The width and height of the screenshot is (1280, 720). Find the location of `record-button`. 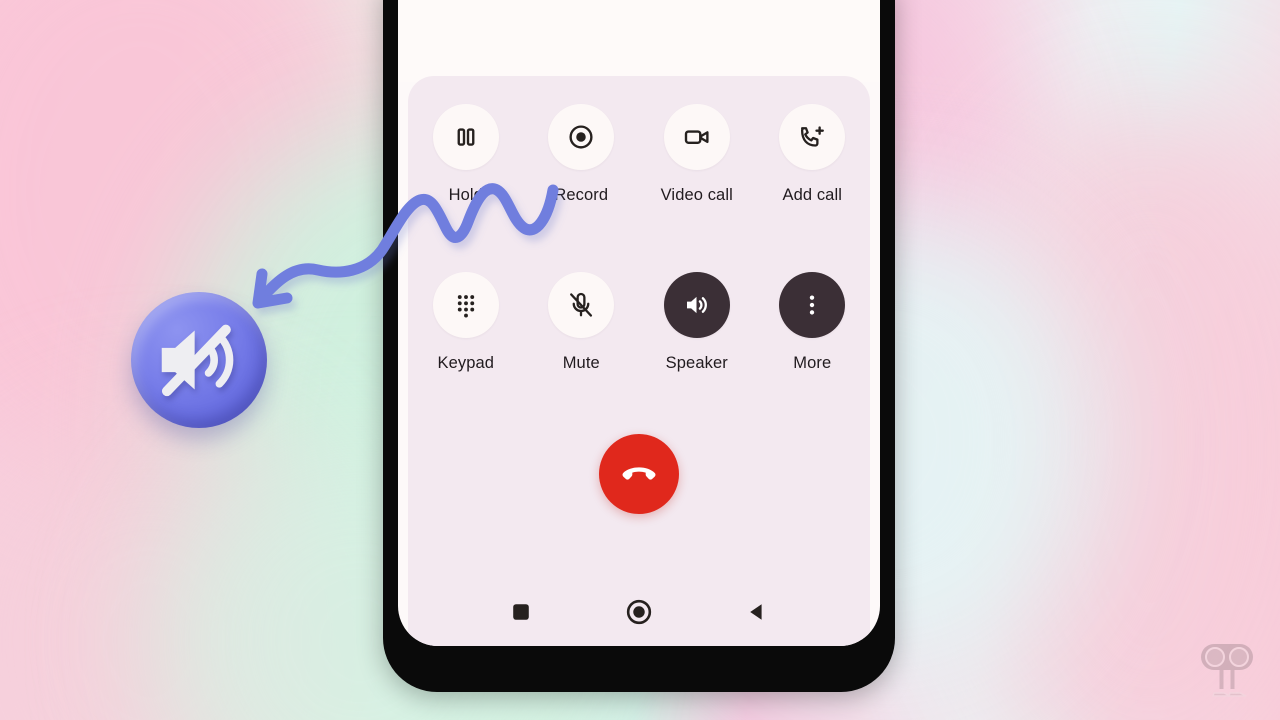

record-button is located at coordinates (581, 137).